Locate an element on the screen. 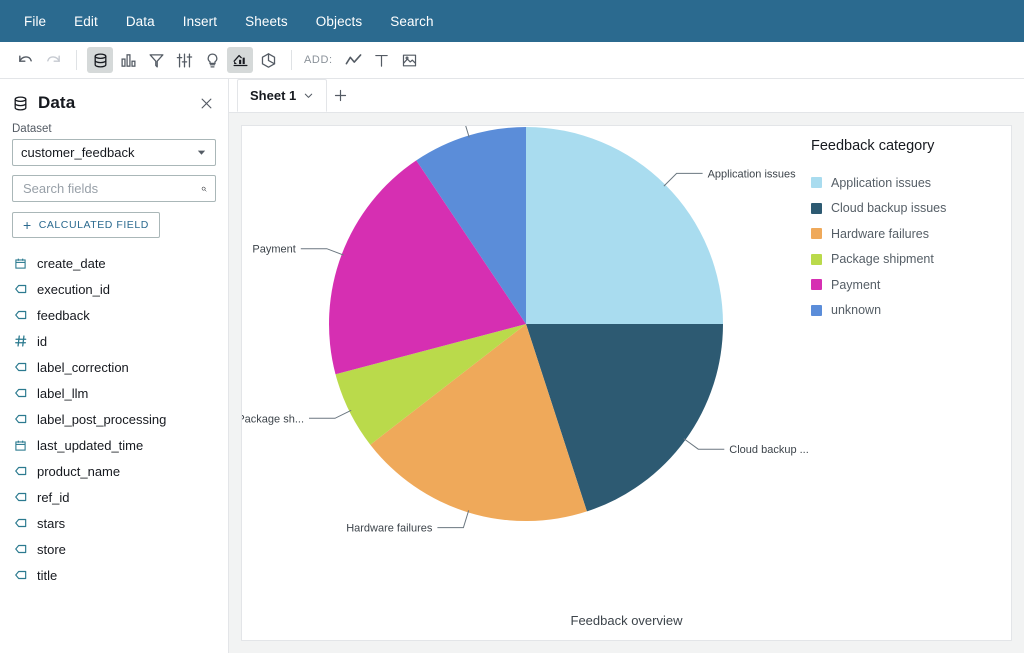 The width and height of the screenshot is (1024, 653). line-chart-icon is located at coordinates (353, 58).